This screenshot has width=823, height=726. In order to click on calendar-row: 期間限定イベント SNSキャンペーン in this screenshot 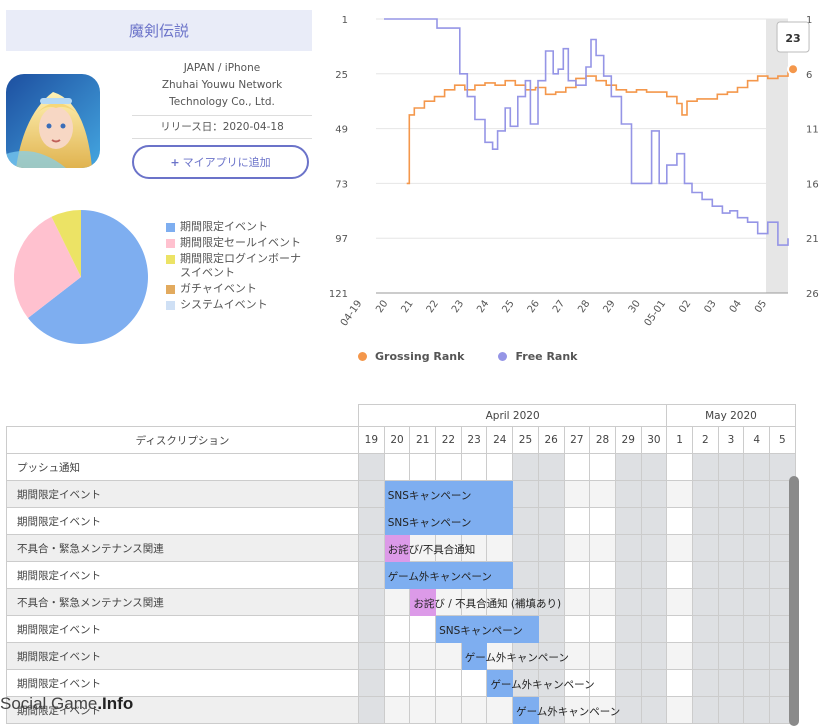, I will do `click(401, 521)`.